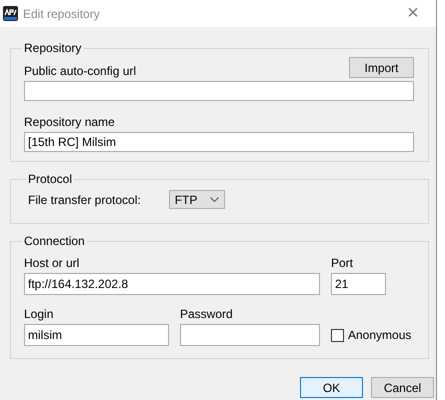  What do you see at coordinates (54, 241) in the screenshot?
I see `group-legend: Connection` at bounding box center [54, 241].